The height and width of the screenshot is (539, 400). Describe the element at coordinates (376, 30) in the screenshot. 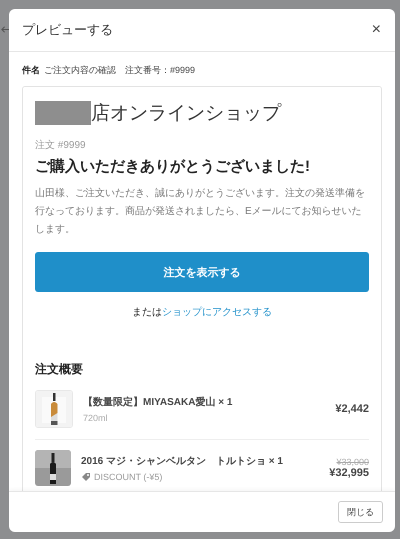

I see `close-button: ×` at that location.